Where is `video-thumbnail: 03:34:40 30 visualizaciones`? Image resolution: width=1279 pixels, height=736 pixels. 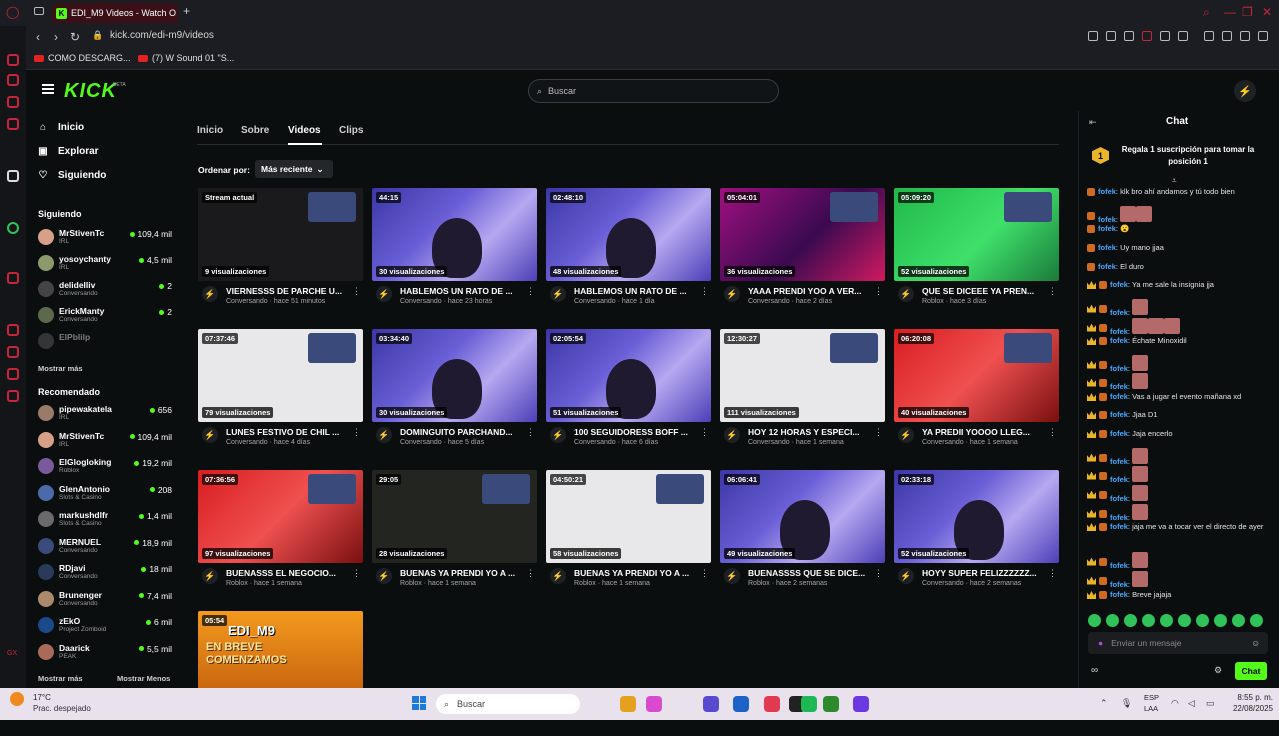 video-thumbnail: 03:34:40 30 visualizaciones is located at coordinates (454, 375).